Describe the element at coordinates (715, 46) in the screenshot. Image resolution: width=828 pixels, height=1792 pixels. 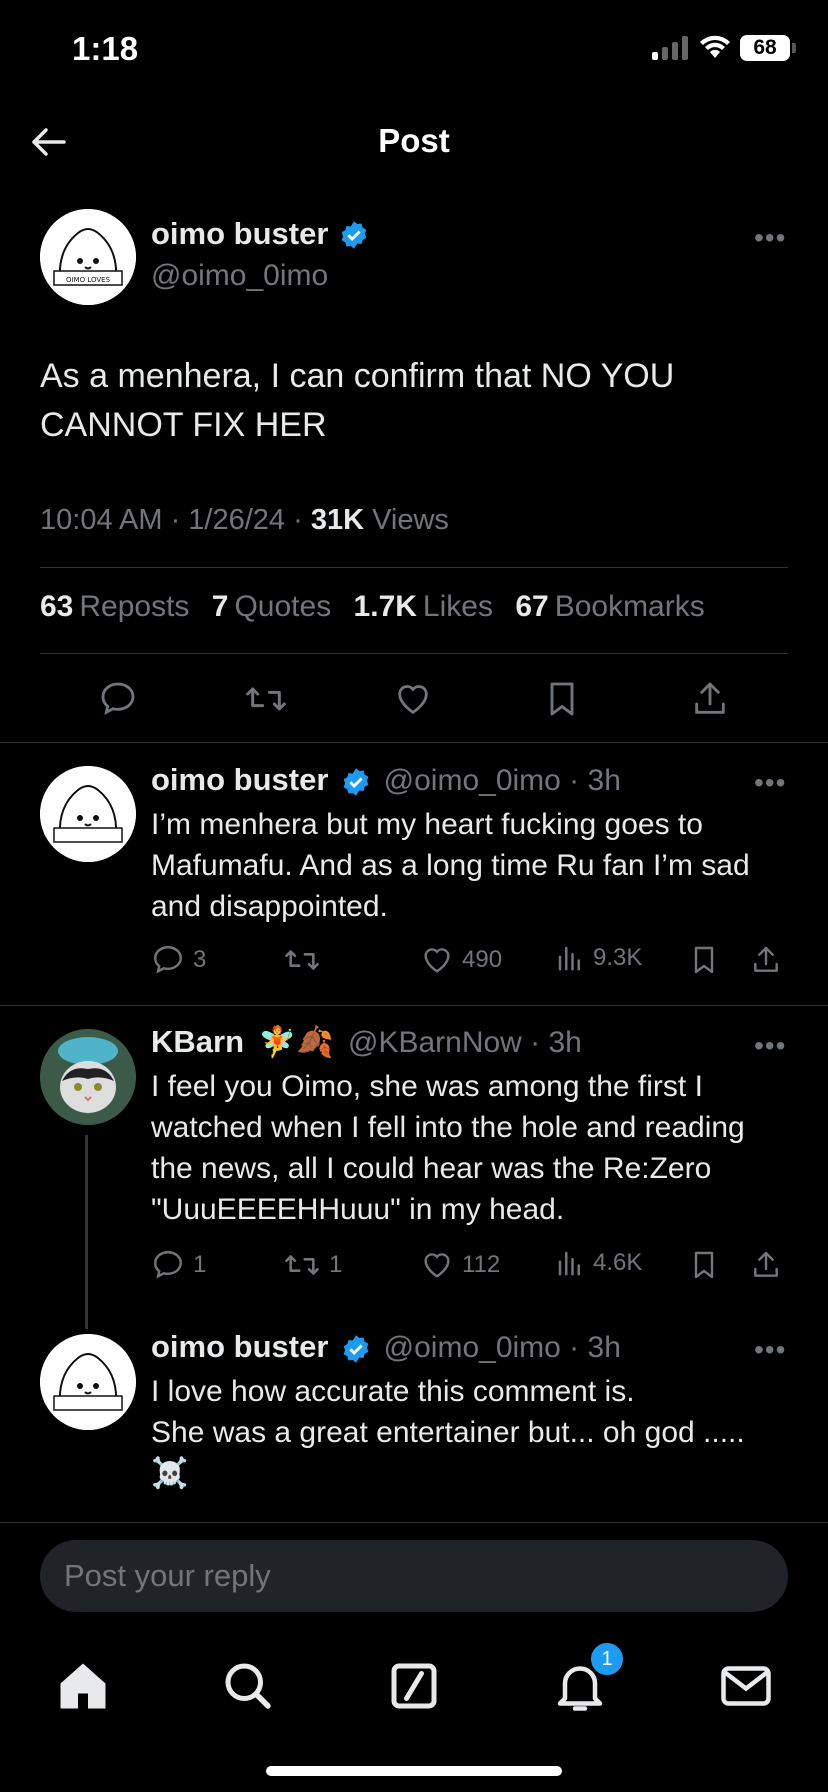
I see `wifi-icon` at that location.